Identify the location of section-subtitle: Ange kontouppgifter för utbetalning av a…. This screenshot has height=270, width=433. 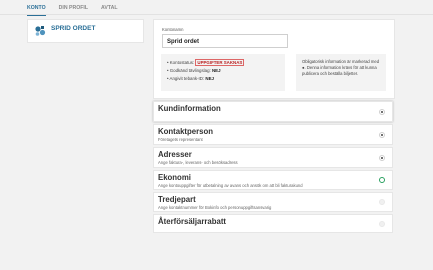
(230, 185).